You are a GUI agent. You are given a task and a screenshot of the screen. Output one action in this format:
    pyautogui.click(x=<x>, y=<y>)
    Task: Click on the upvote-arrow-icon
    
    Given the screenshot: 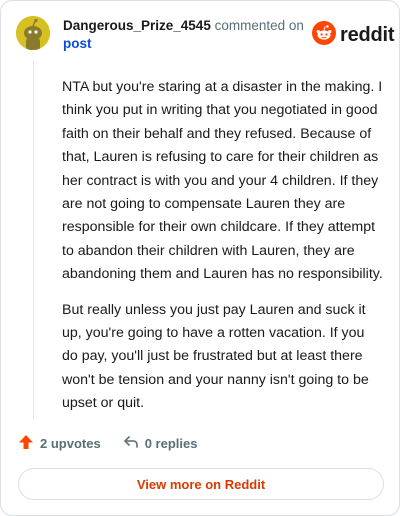 What is the action you would take?
    pyautogui.click(x=26, y=443)
    